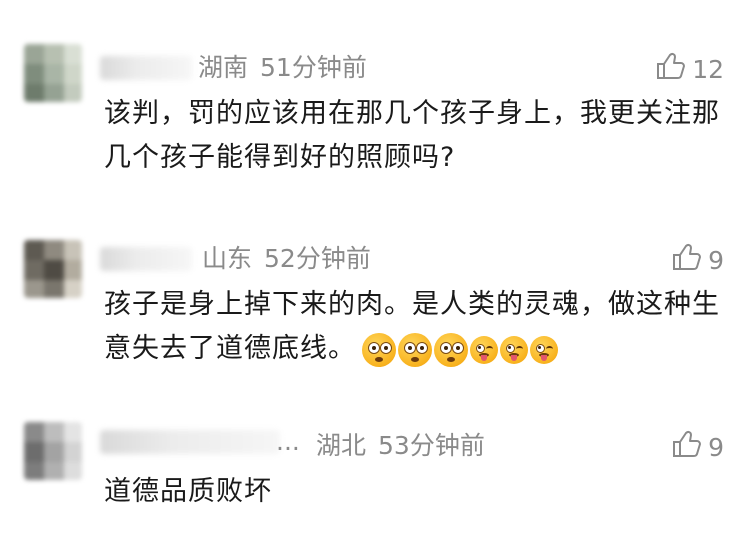 The image size is (746, 538). What do you see at coordinates (227, 258) in the screenshot?
I see `location-label: 山东` at bounding box center [227, 258].